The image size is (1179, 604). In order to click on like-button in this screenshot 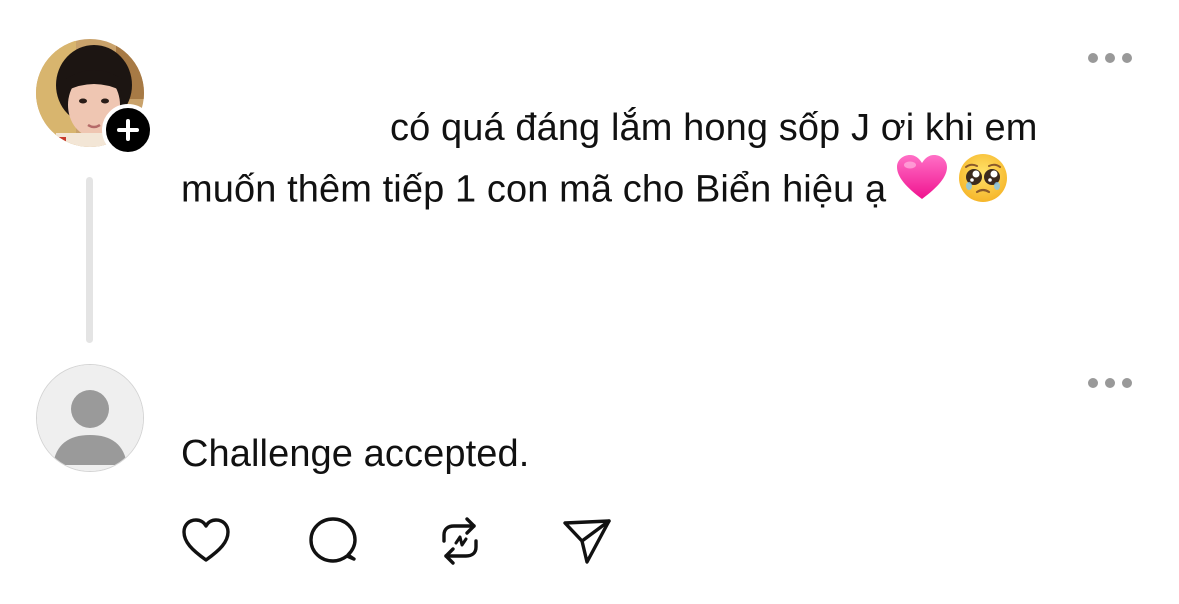, I will do `click(206, 541)`.